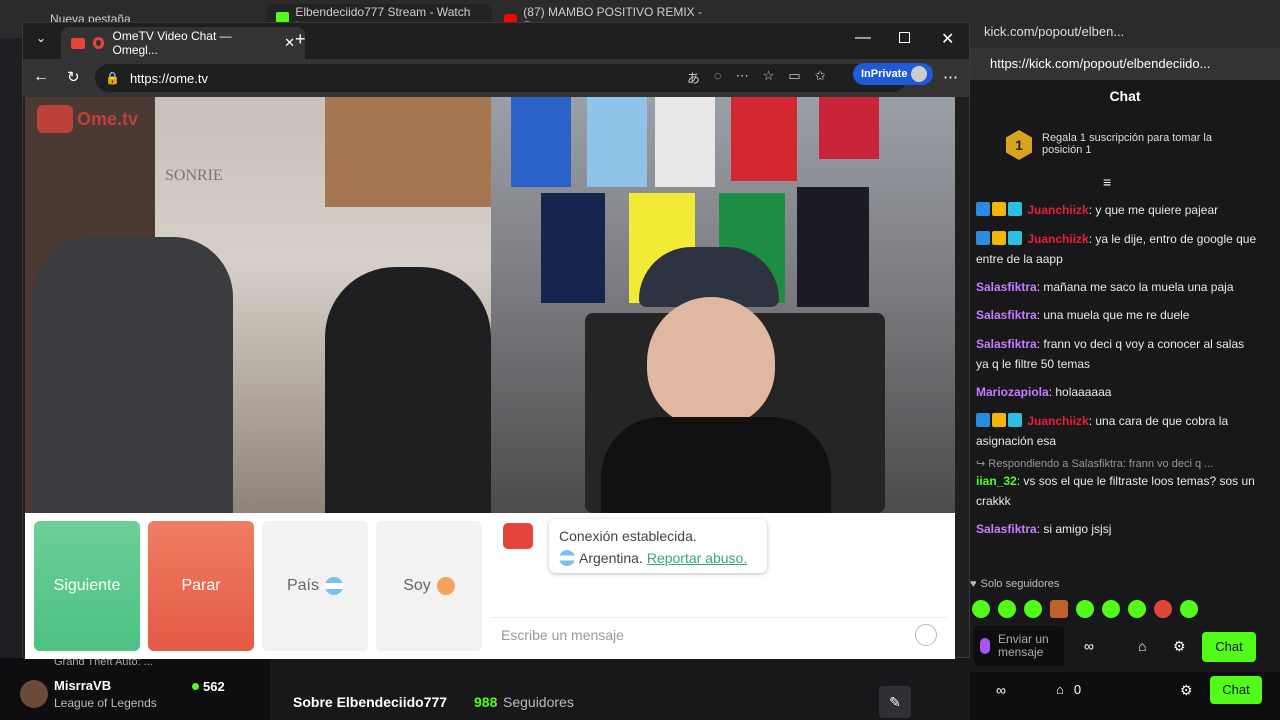 The image size is (1280, 720). Describe the element at coordinates (1020, 584) in the screenshot. I see `followers-only-label: Solo seguidores` at that location.